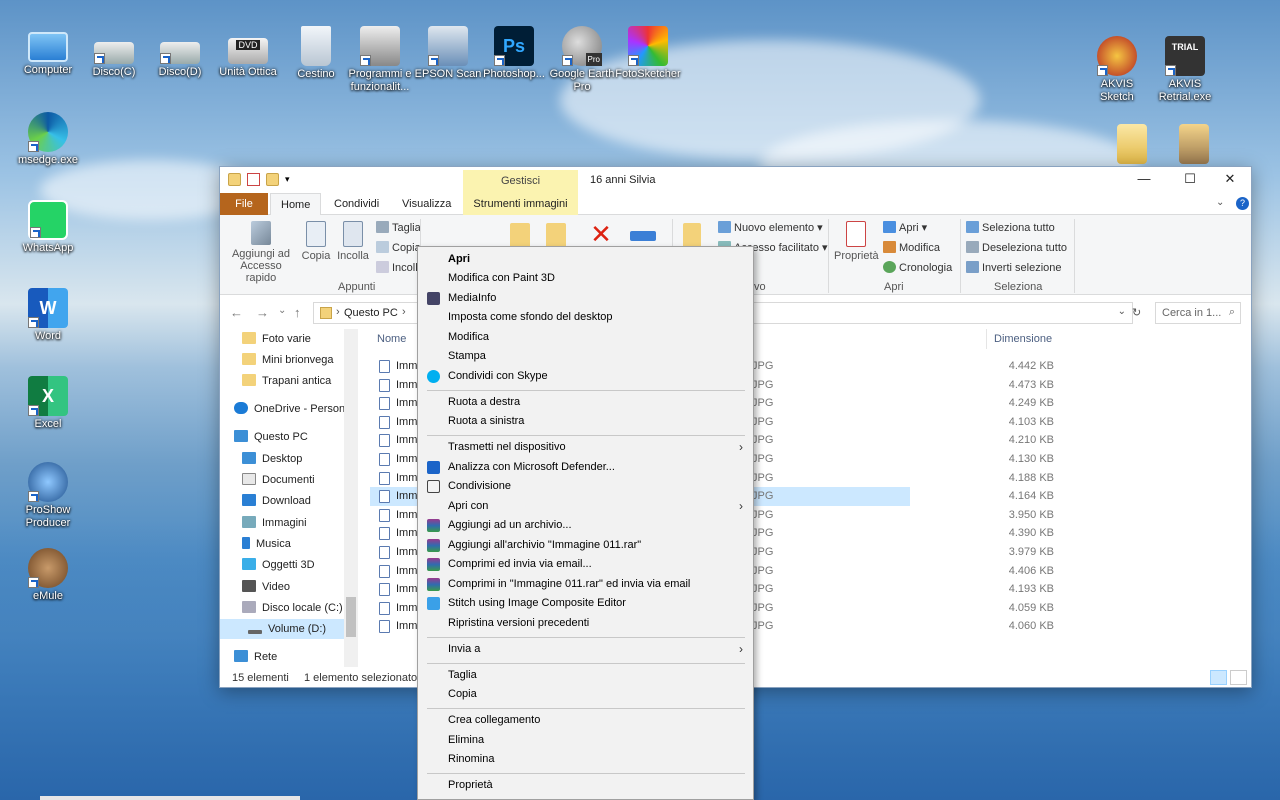  What do you see at coordinates (585, 376) in the screenshot?
I see `menu-item-skype: Condividi con Skype` at bounding box center [585, 376].